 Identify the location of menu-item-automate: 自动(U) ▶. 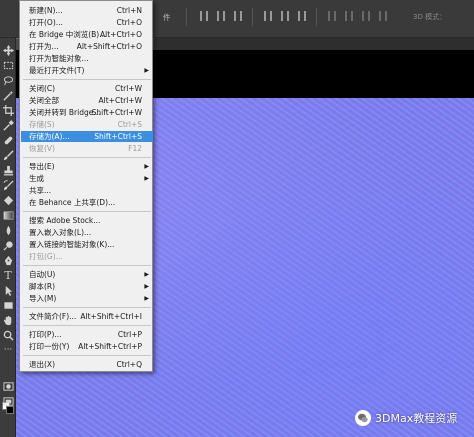
(87, 274).